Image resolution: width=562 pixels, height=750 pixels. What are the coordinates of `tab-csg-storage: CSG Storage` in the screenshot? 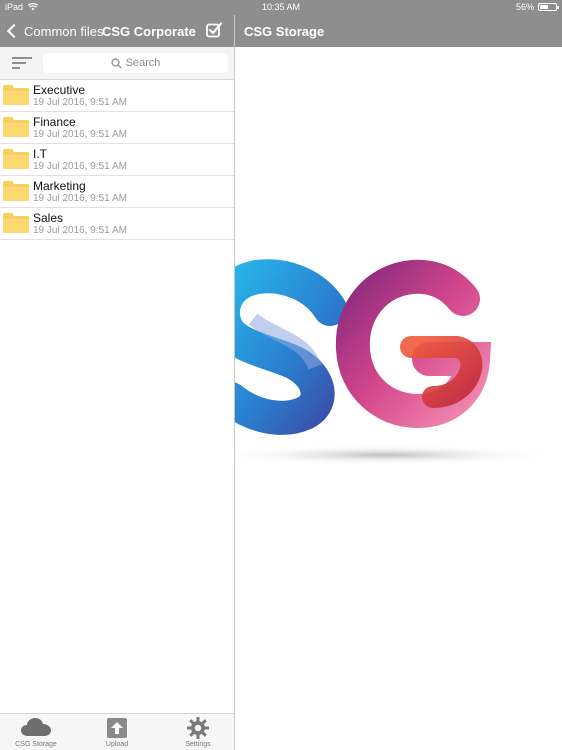 It's located at (36, 732).